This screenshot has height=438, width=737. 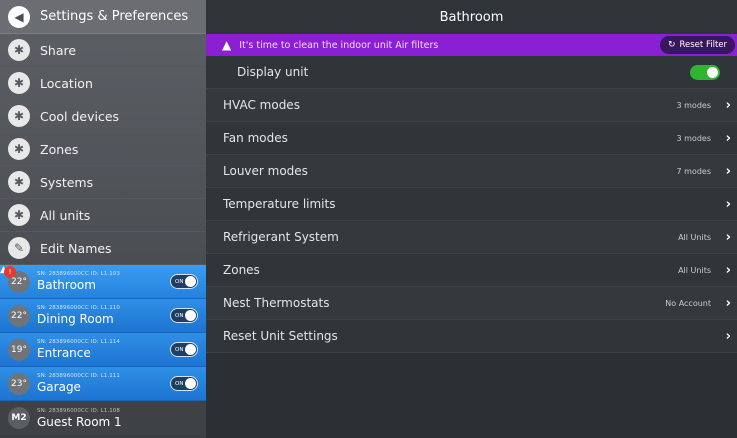 What do you see at coordinates (705, 72) in the screenshot?
I see `display-unit-toggle` at bounding box center [705, 72].